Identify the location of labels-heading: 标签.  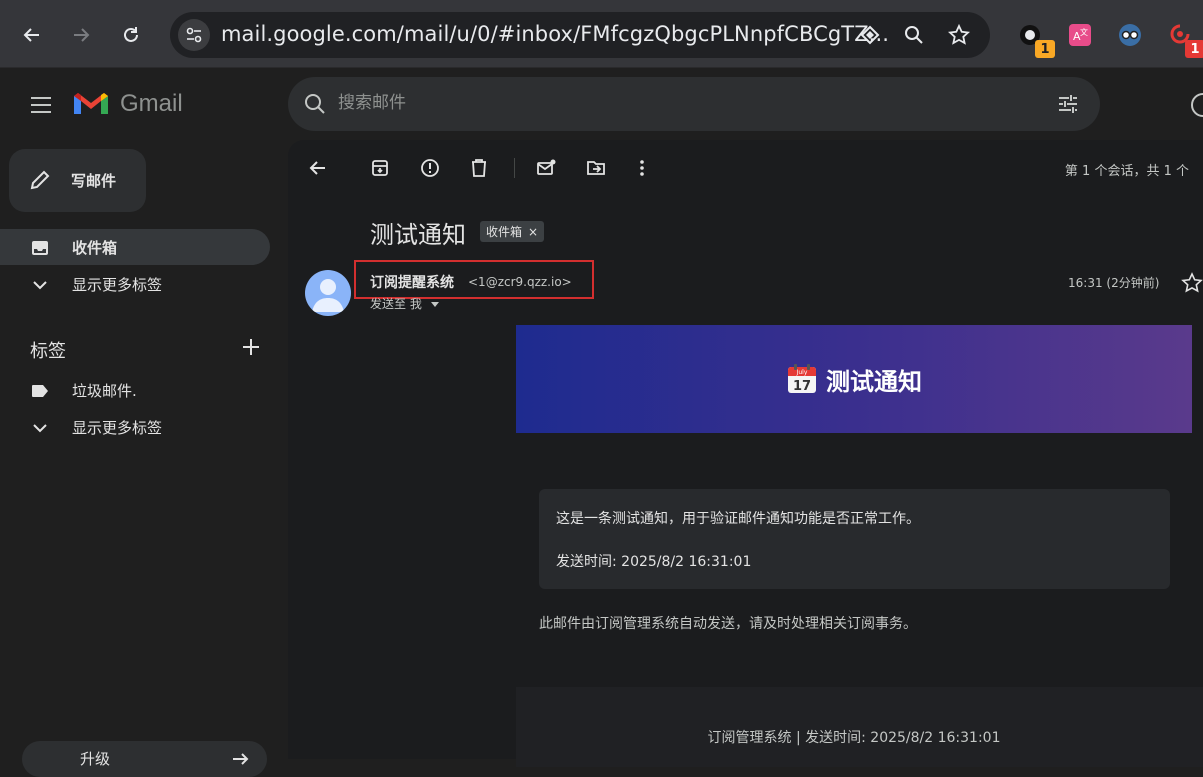
(48, 351).